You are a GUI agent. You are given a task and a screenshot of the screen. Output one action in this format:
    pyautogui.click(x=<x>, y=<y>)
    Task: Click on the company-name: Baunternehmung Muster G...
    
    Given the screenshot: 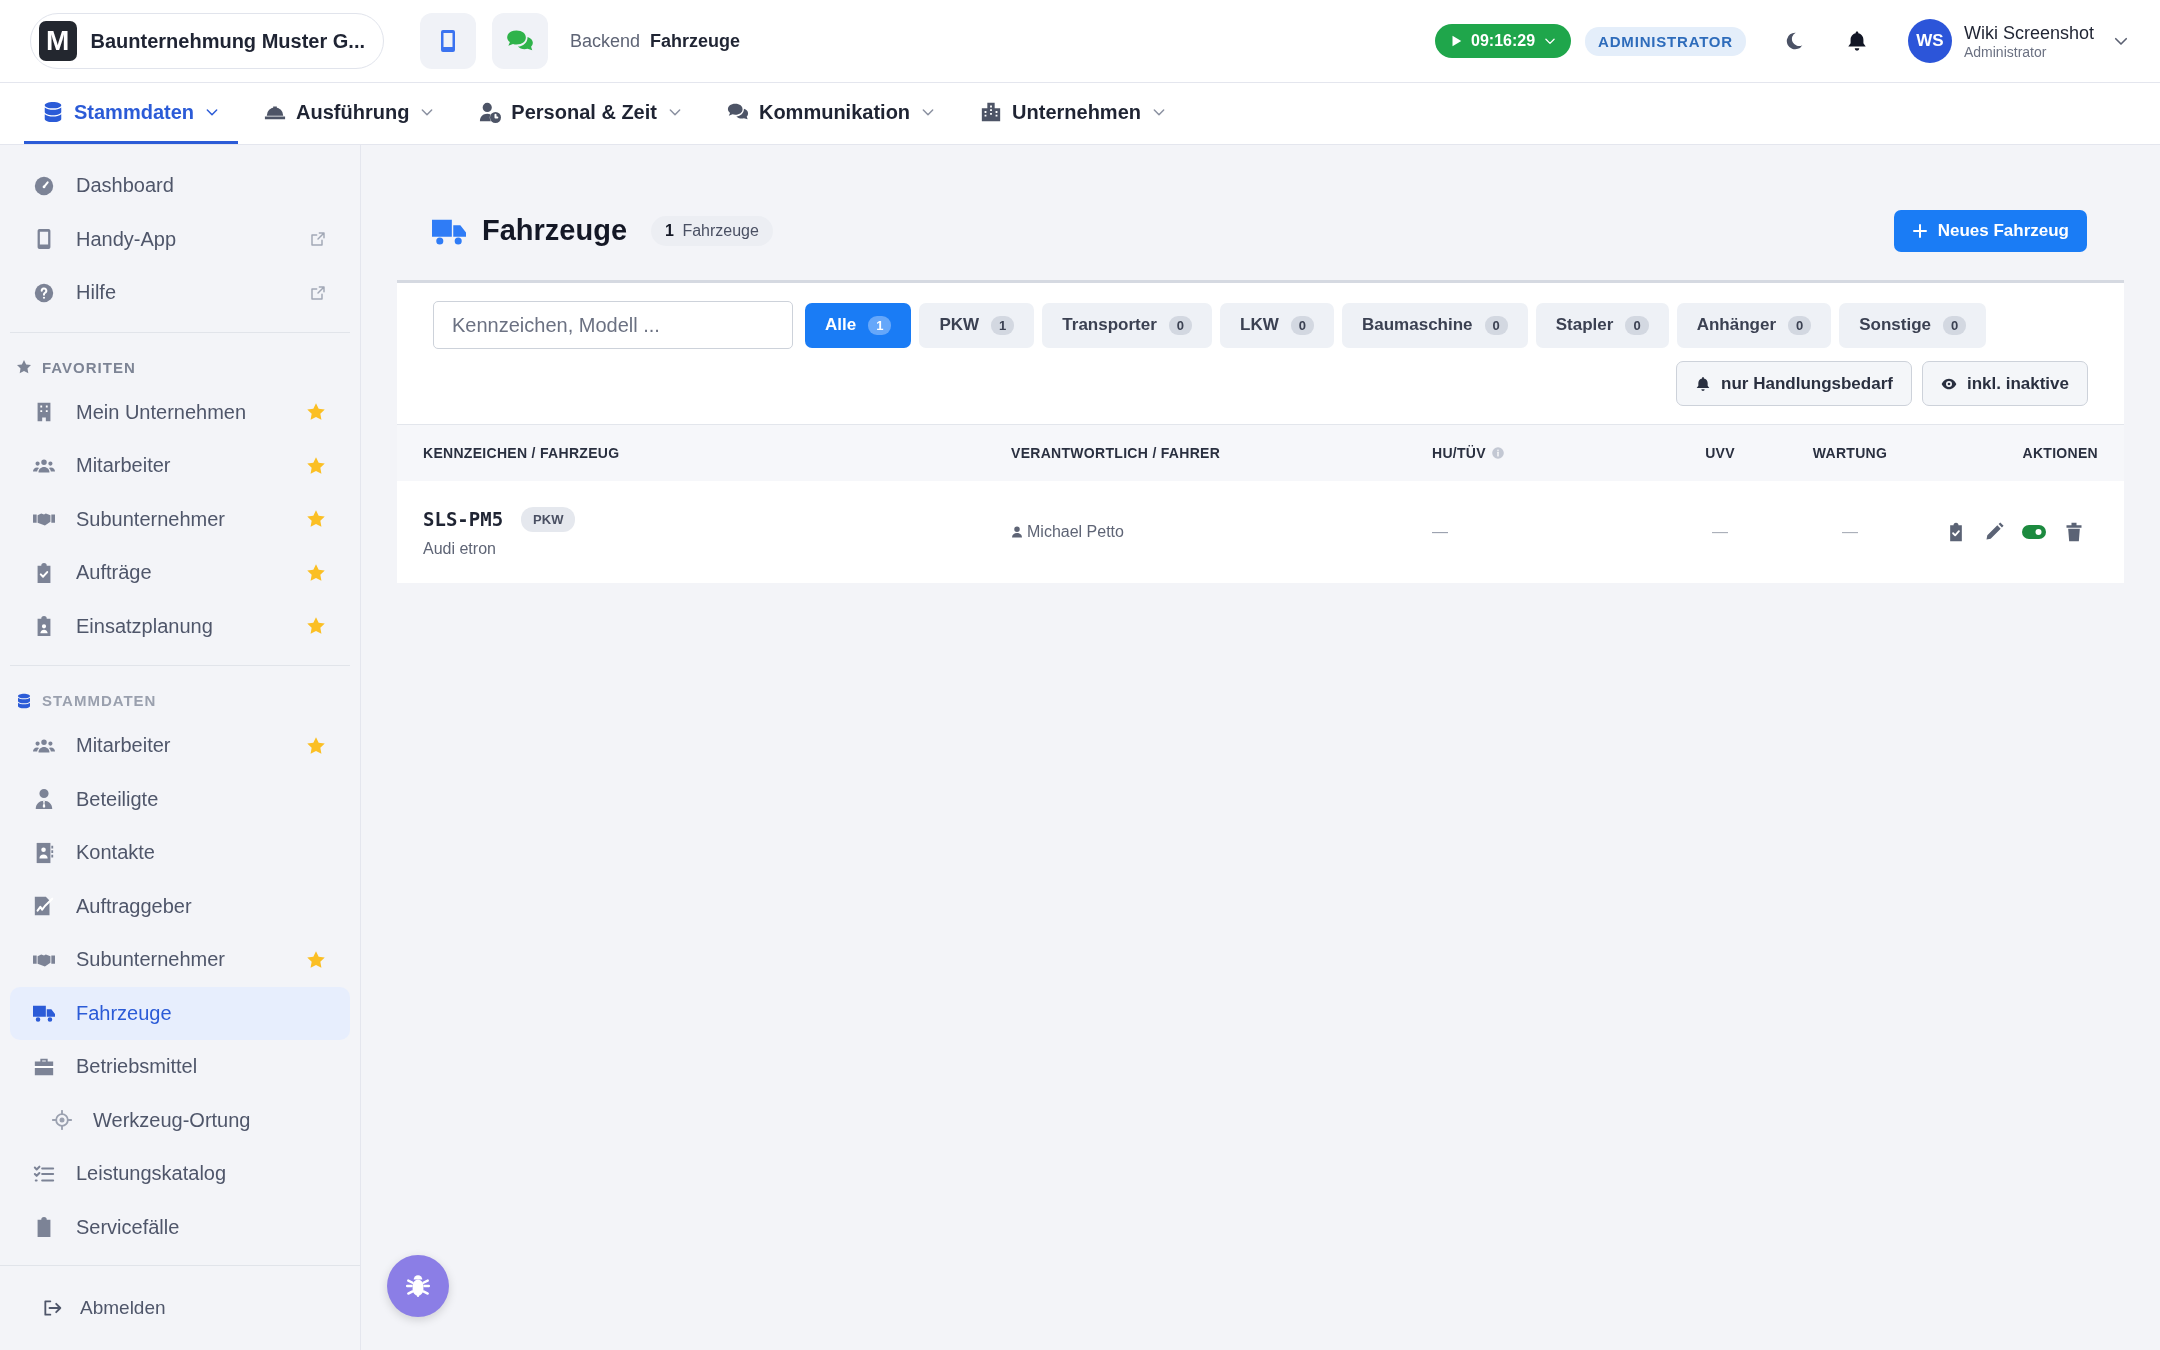 What is the action you would take?
    pyautogui.click(x=227, y=41)
    